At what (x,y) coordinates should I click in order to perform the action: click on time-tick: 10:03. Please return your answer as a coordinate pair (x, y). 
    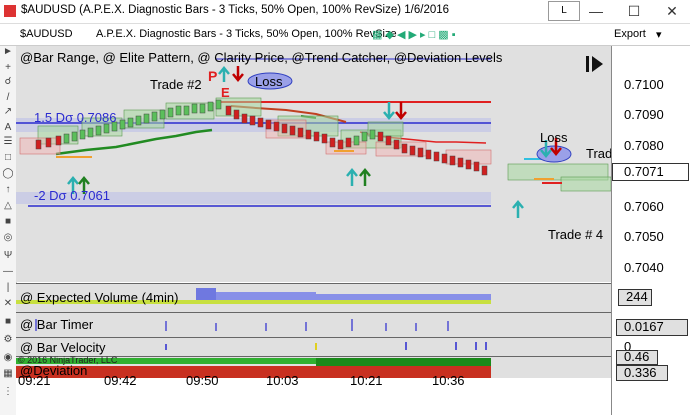
    Looking at the image, I should click on (282, 380).